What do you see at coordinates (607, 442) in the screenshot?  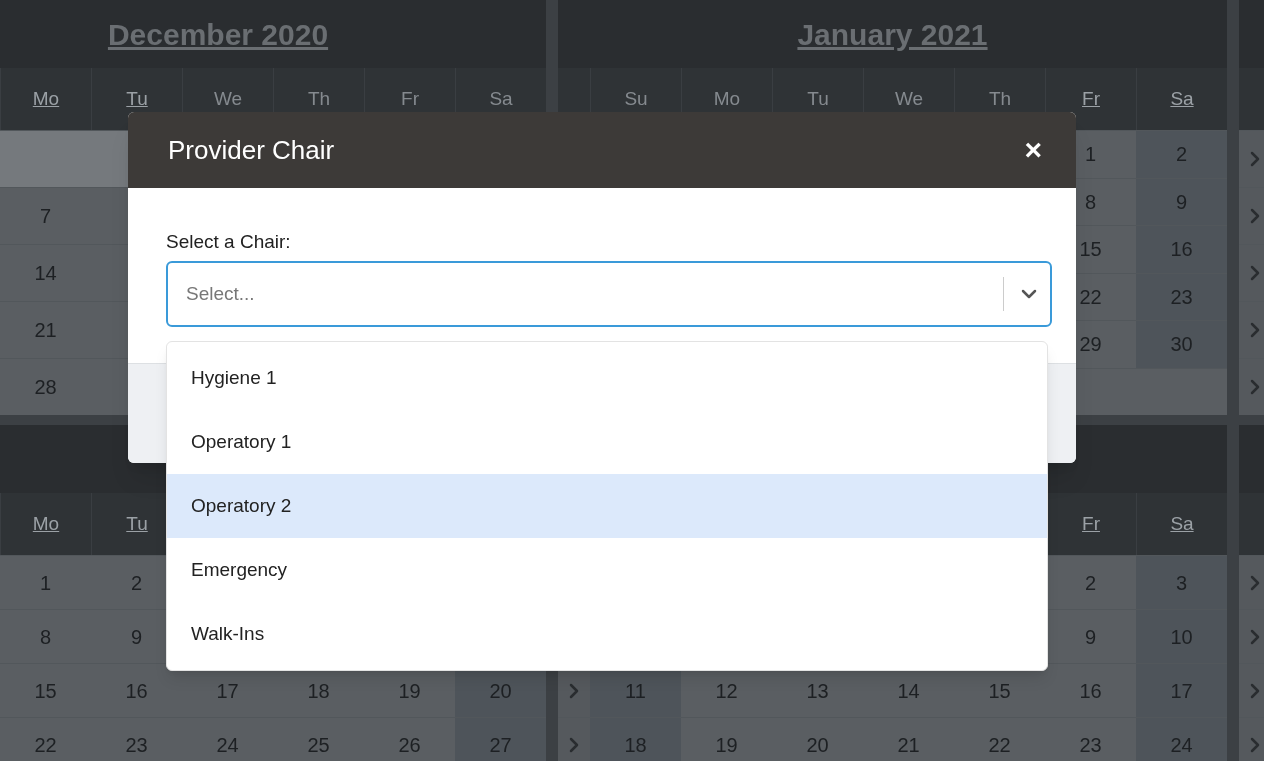 I see `dropdown-option: Operatory 1` at bounding box center [607, 442].